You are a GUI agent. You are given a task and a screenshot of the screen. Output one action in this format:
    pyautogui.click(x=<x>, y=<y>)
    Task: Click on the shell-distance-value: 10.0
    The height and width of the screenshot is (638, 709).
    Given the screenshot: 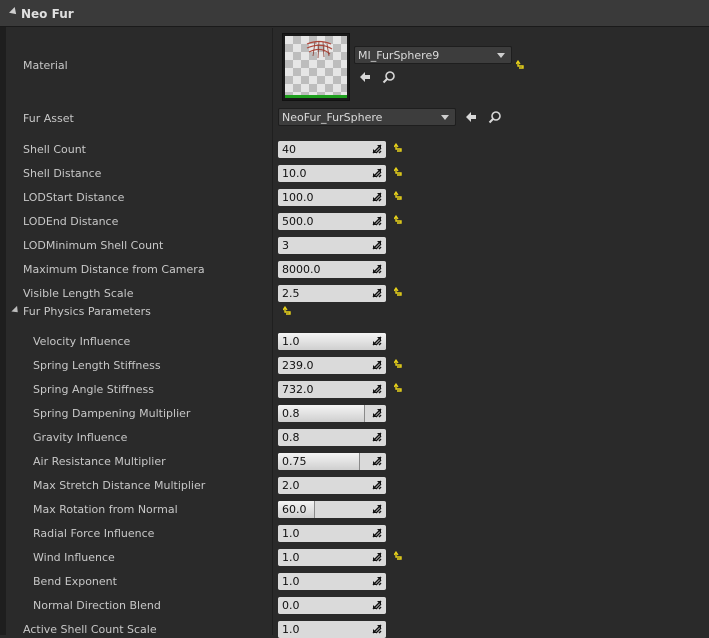 What is the action you would take?
    pyautogui.click(x=294, y=173)
    